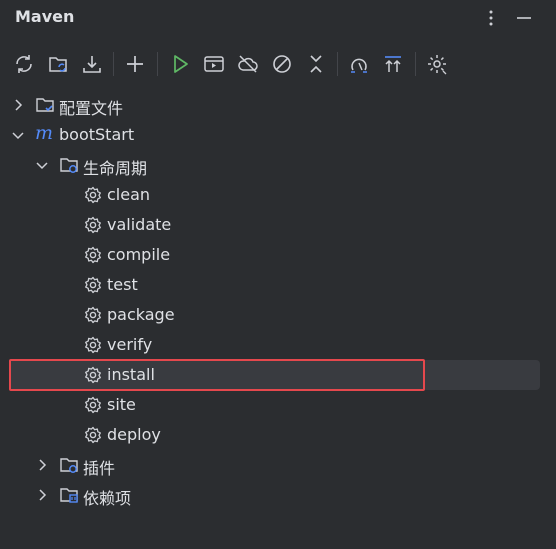  I want to click on download-icon, so click(92, 64).